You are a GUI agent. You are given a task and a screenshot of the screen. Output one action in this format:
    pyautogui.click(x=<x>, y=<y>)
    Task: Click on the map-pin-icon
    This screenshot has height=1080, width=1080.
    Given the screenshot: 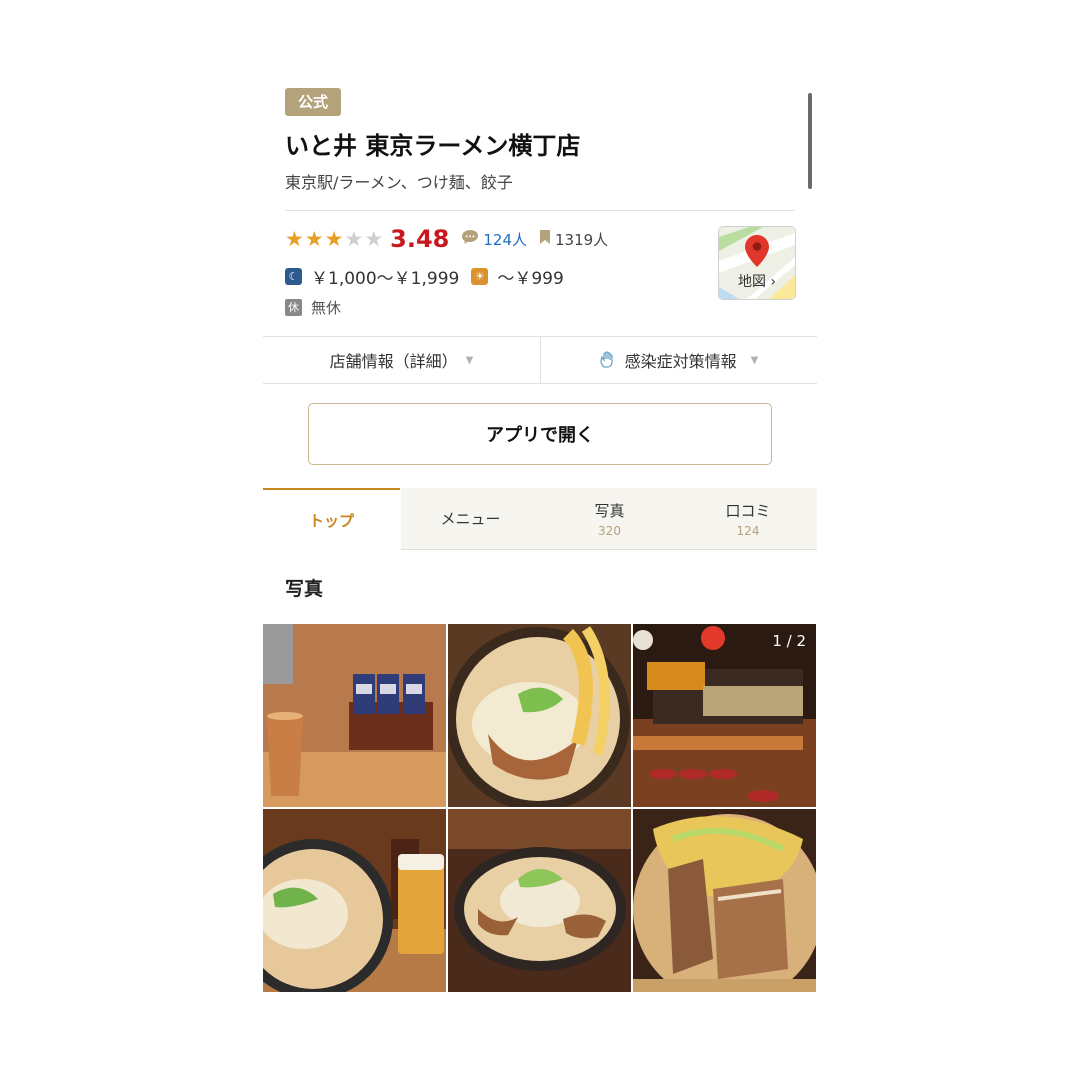 What is the action you would take?
    pyautogui.click(x=757, y=253)
    